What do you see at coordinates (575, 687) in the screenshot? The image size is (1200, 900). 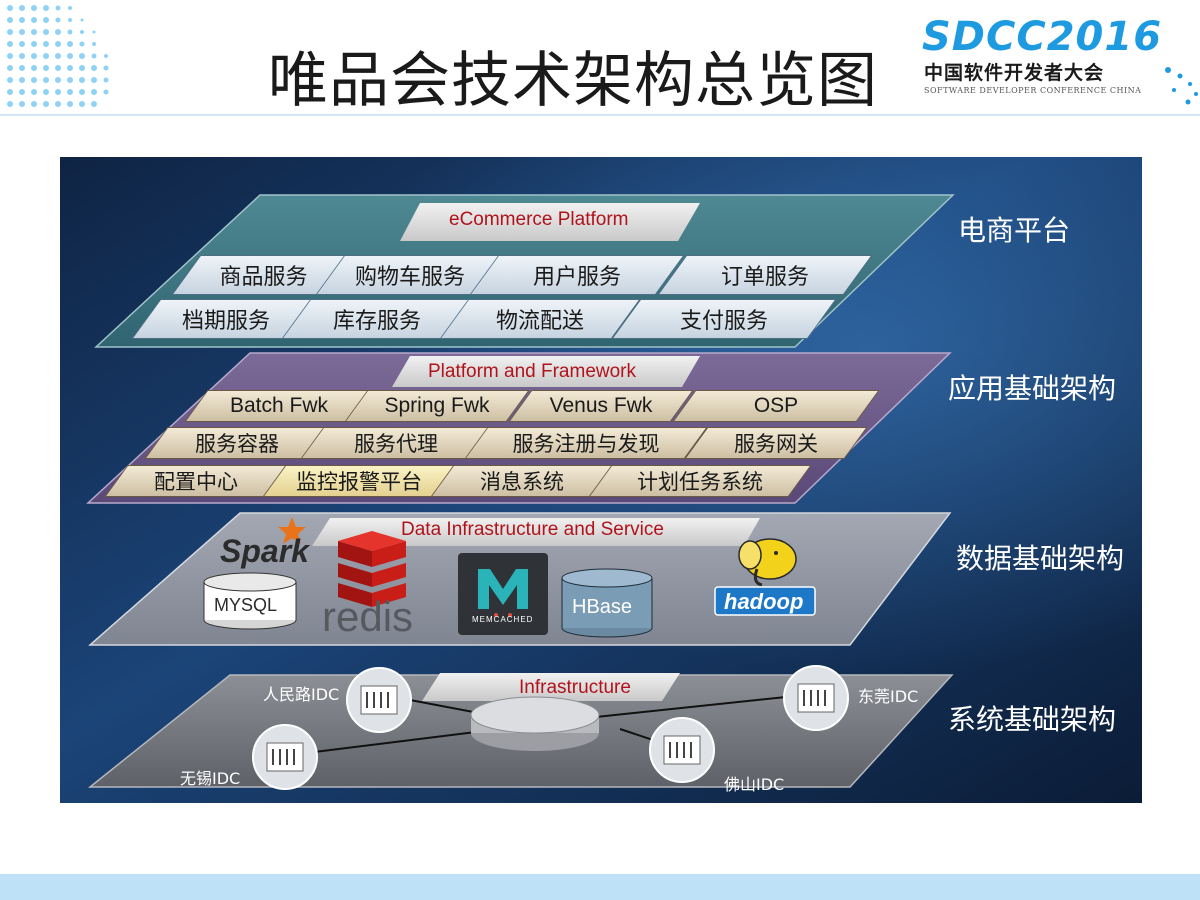 I see `layer-title-infra: Infrastructure` at bounding box center [575, 687].